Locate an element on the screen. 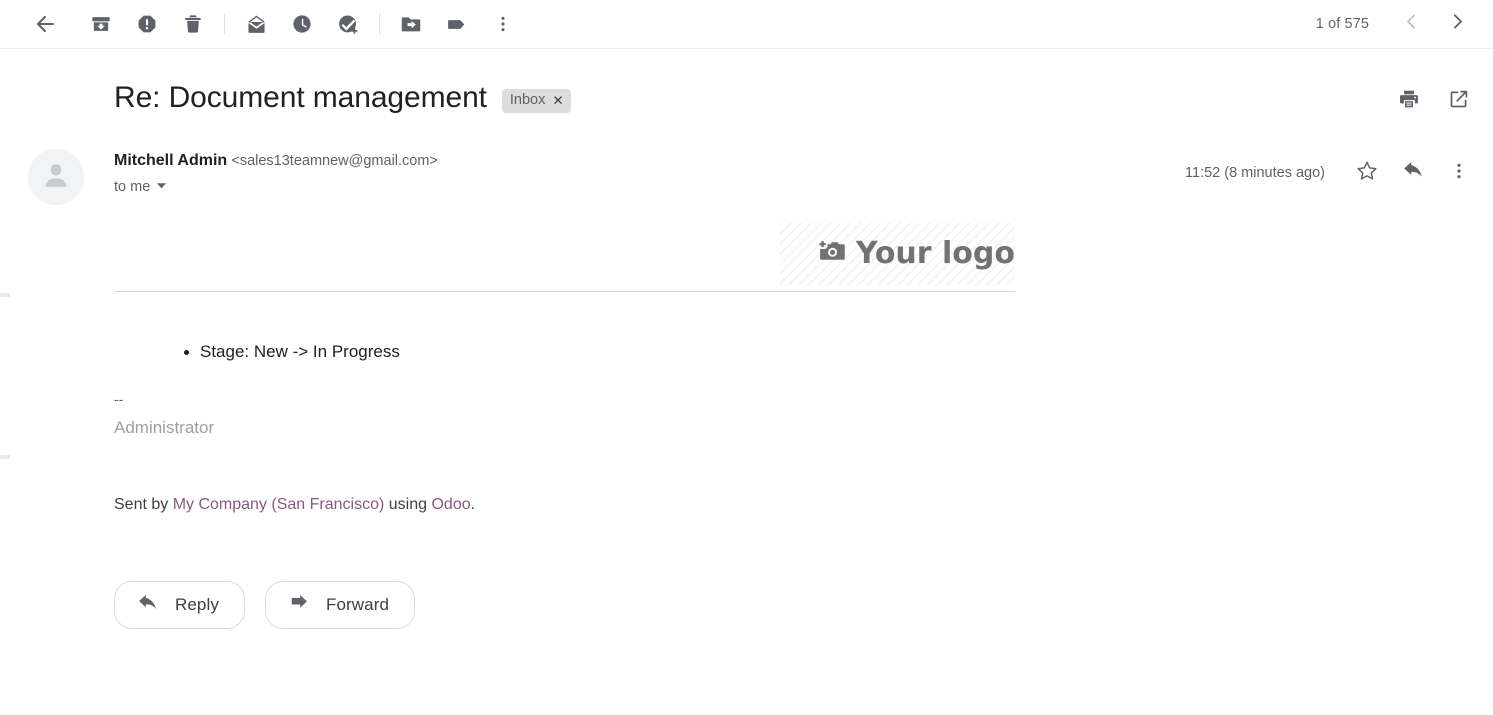  logo-placeholder-content: Your logo is located at coordinates (915, 254).